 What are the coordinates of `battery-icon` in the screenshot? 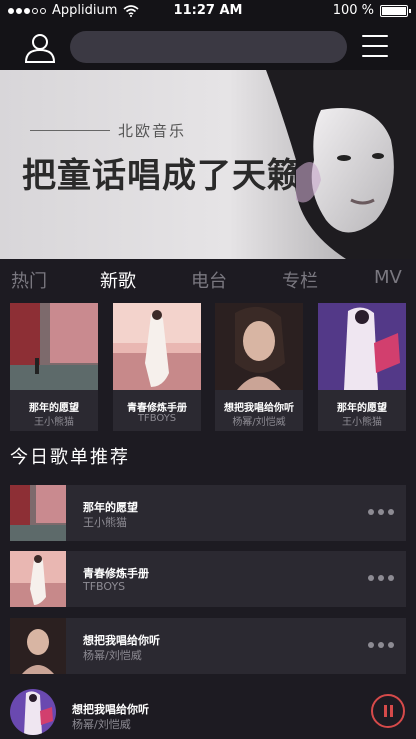 It's located at (395, 10).